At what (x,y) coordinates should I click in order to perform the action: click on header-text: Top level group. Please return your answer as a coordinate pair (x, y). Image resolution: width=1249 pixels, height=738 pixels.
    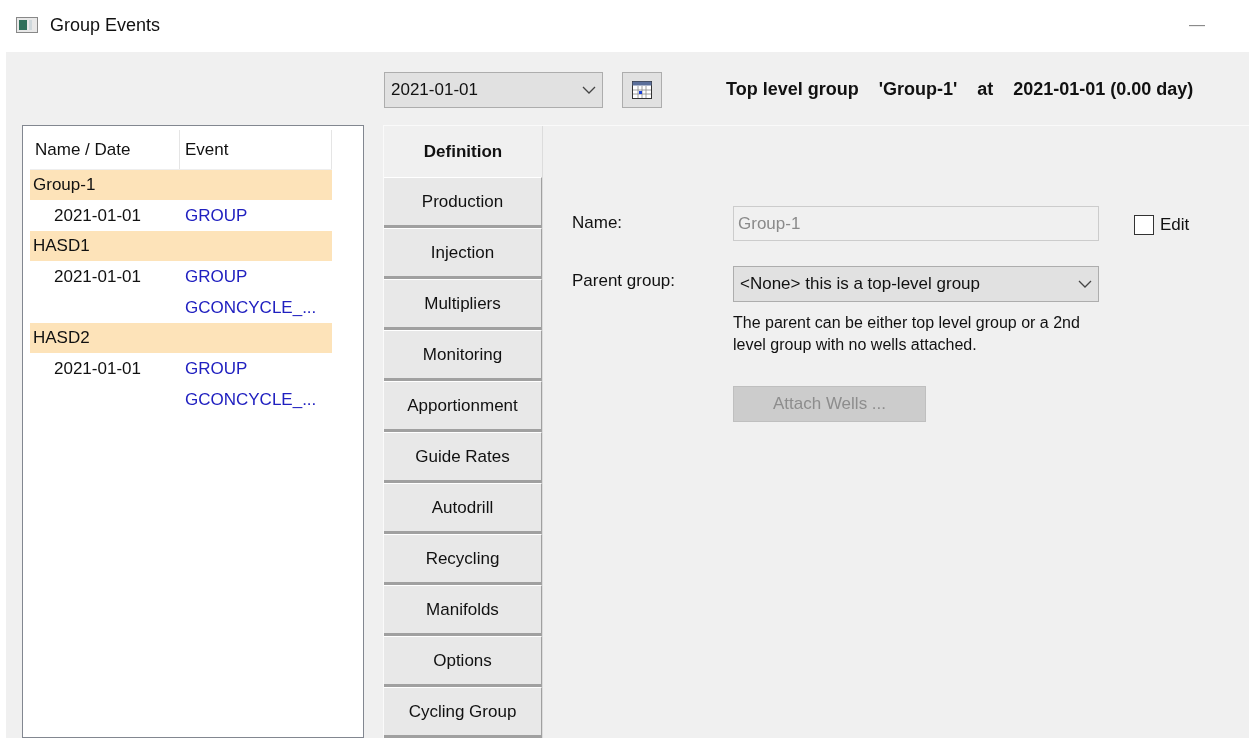
    Looking at the image, I should click on (792, 89).